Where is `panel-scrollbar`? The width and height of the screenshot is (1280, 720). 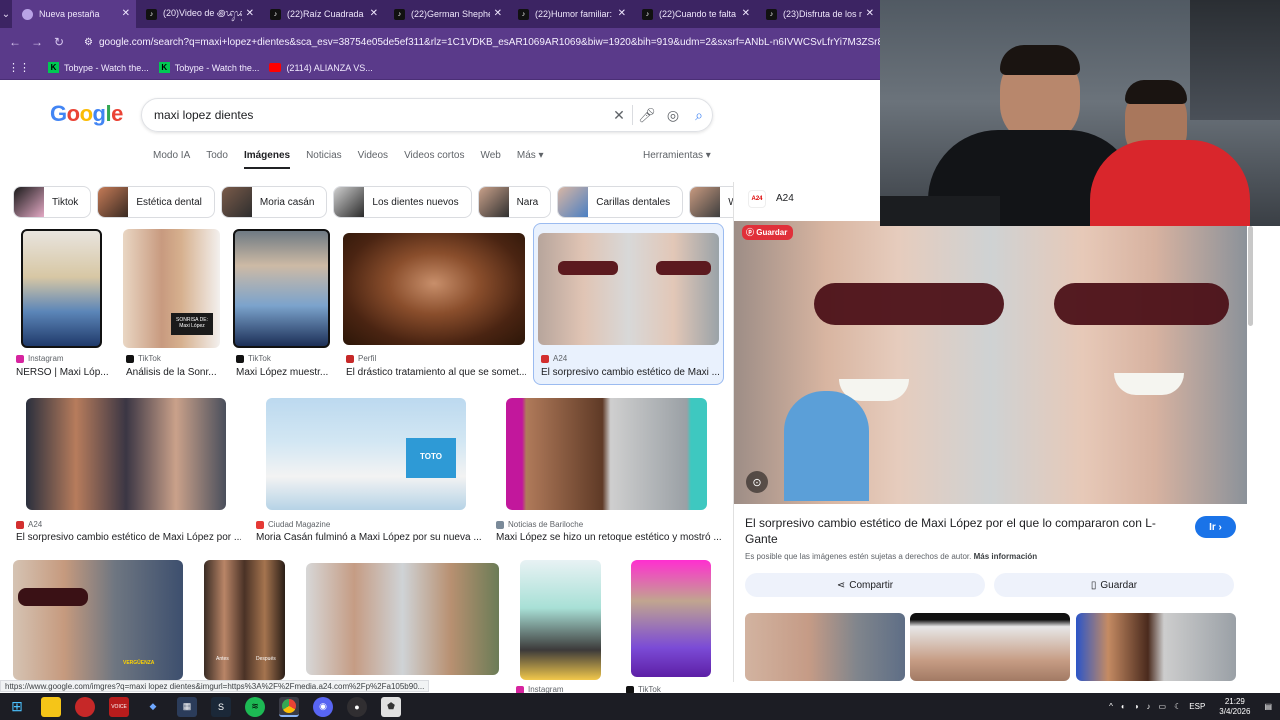
panel-scrollbar is located at coordinates (1250, 276).